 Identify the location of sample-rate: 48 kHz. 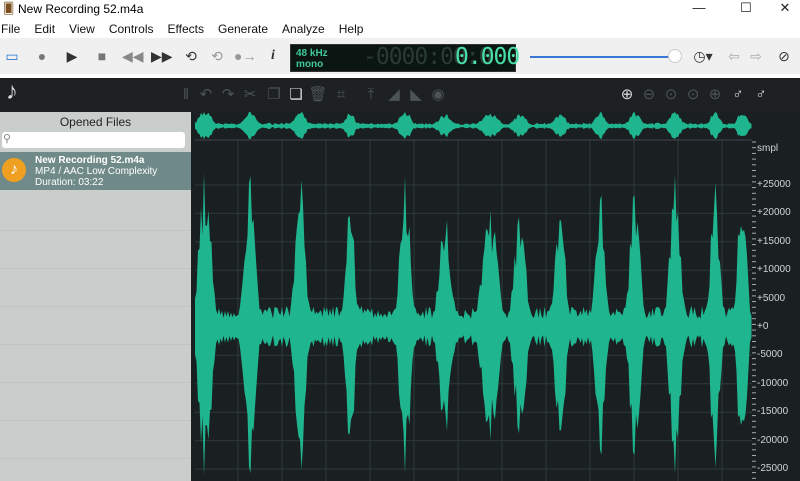
(312, 53).